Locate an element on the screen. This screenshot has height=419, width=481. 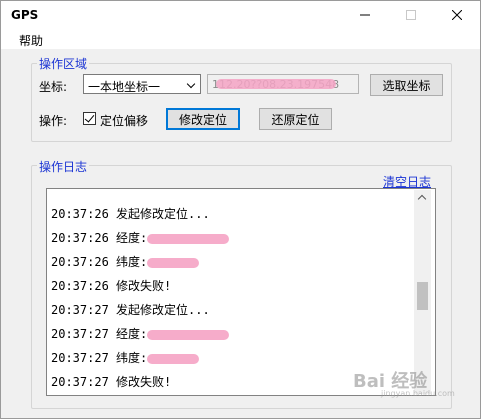
offset-checkbox is located at coordinates (89, 118).